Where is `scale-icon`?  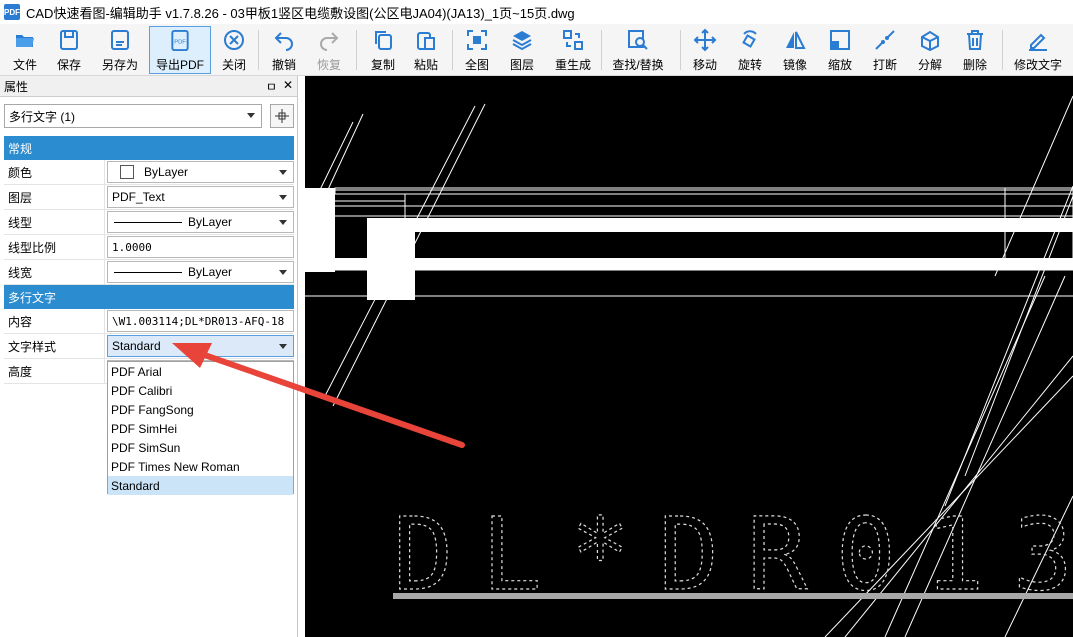 scale-icon is located at coordinates (840, 40).